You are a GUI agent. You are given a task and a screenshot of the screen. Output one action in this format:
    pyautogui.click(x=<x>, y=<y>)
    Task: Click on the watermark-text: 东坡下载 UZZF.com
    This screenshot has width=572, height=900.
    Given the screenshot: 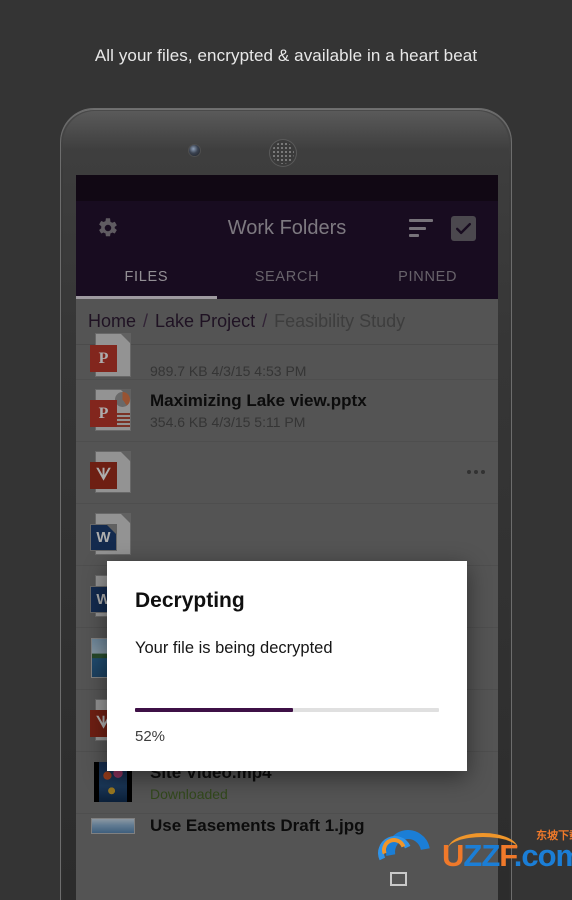 What is the action you would take?
    pyautogui.click(x=507, y=851)
    